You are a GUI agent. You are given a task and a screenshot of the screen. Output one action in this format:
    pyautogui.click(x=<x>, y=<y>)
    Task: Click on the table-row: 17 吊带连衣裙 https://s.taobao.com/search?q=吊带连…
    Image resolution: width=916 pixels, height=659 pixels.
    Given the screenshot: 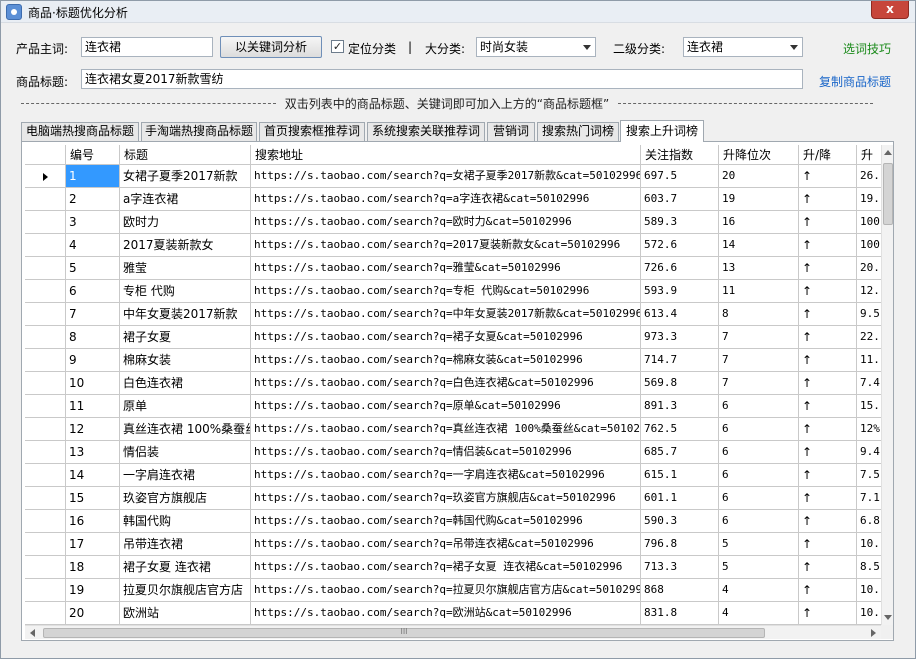 What is the action you would take?
    pyautogui.click(x=453, y=544)
    